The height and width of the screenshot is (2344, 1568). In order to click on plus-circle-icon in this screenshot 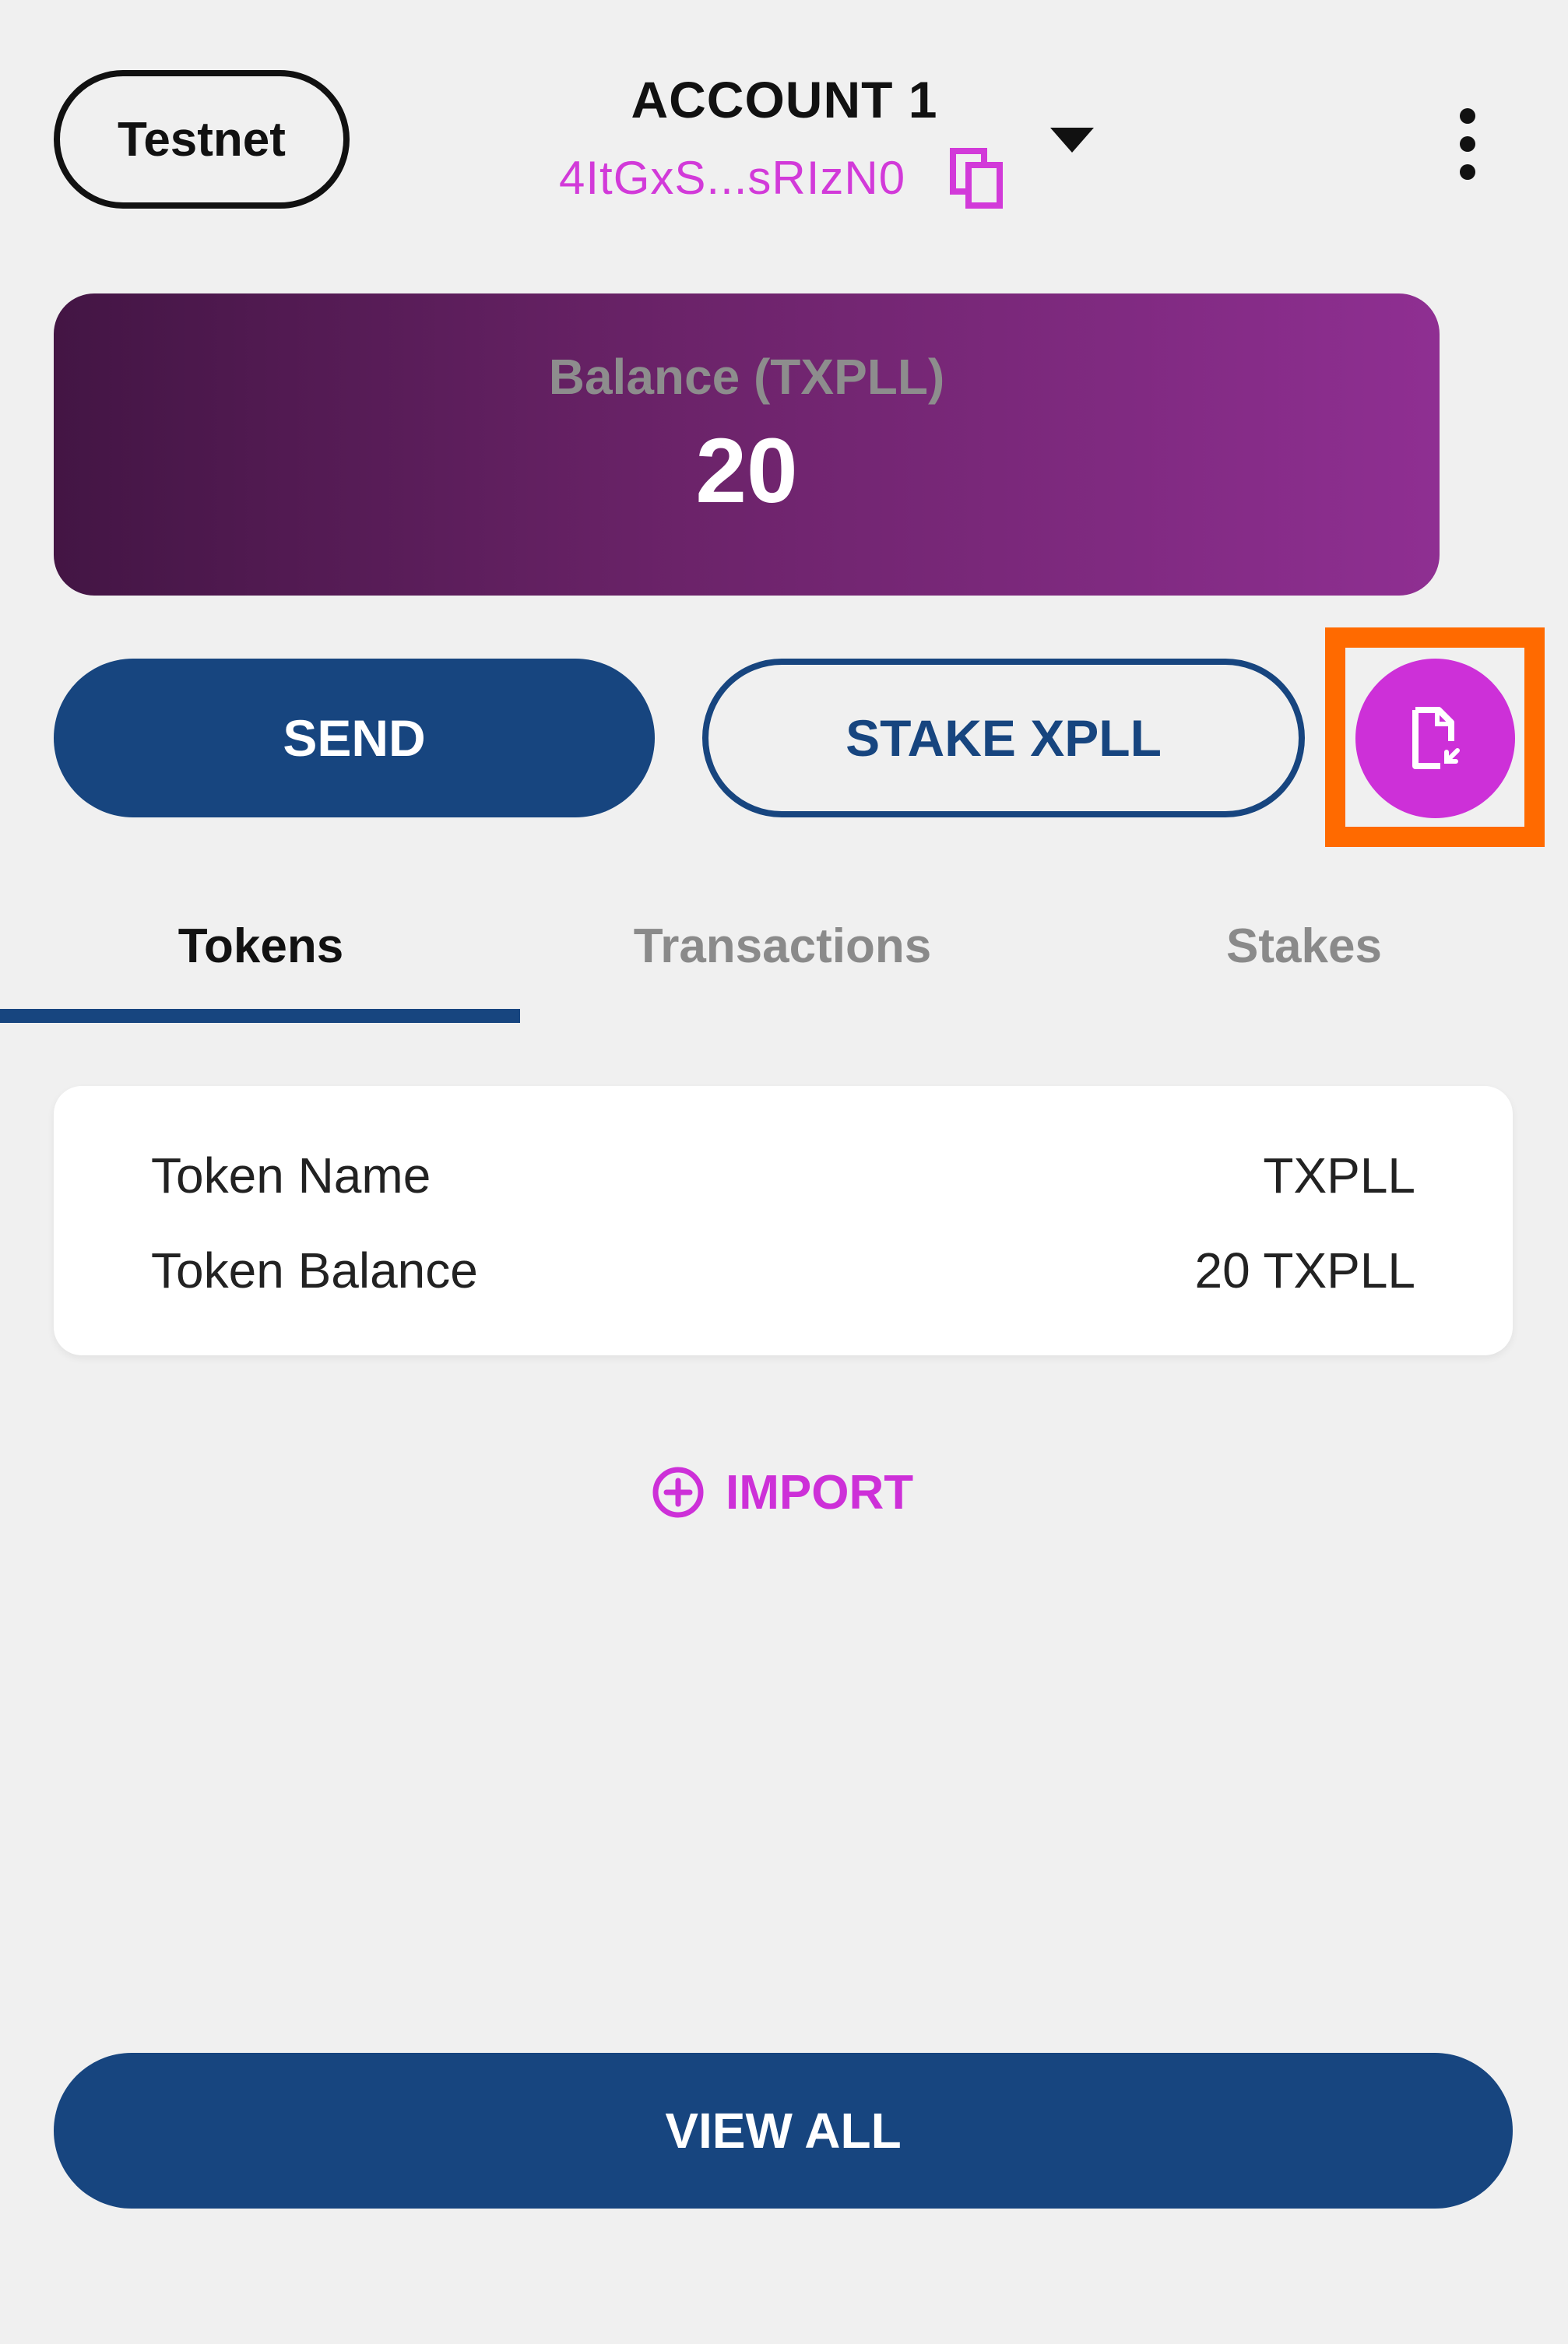, I will do `click(678, 1493)`.